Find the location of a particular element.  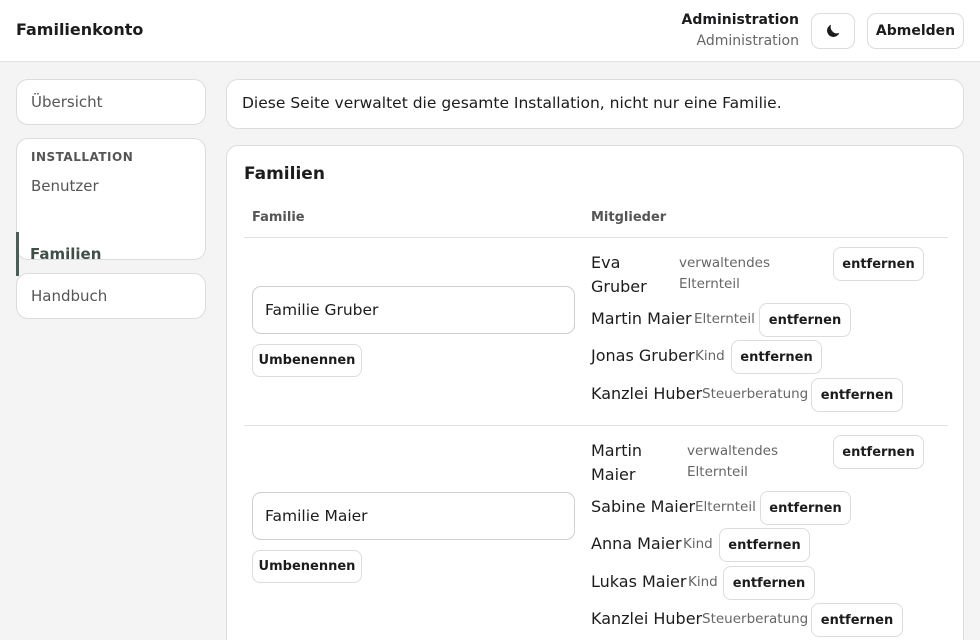

row-divider is located at coordinates (596, 425).